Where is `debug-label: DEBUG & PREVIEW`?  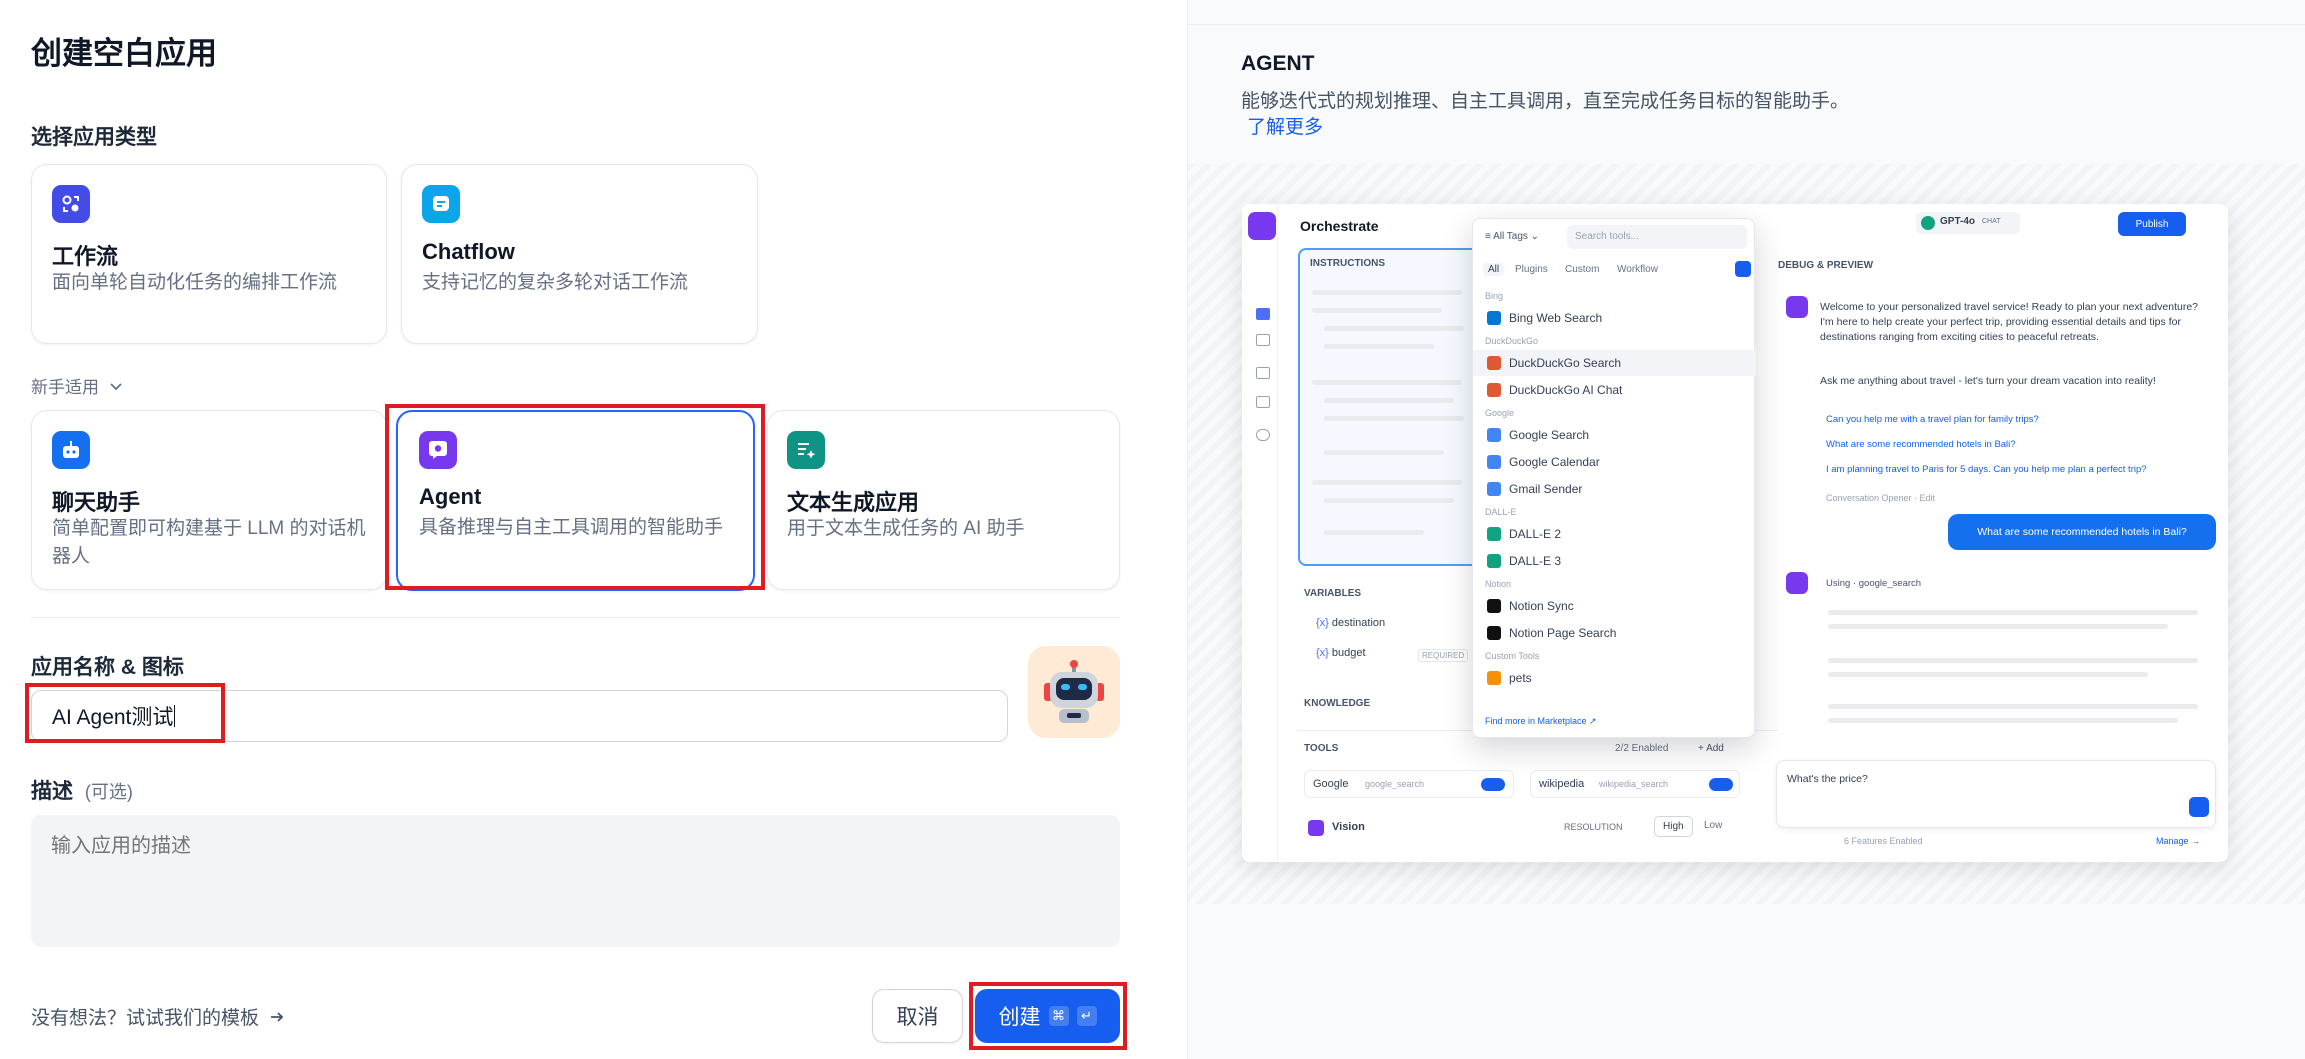
debug-label: DEBUG & PREVIEW is located at coordinates (1826, 265).